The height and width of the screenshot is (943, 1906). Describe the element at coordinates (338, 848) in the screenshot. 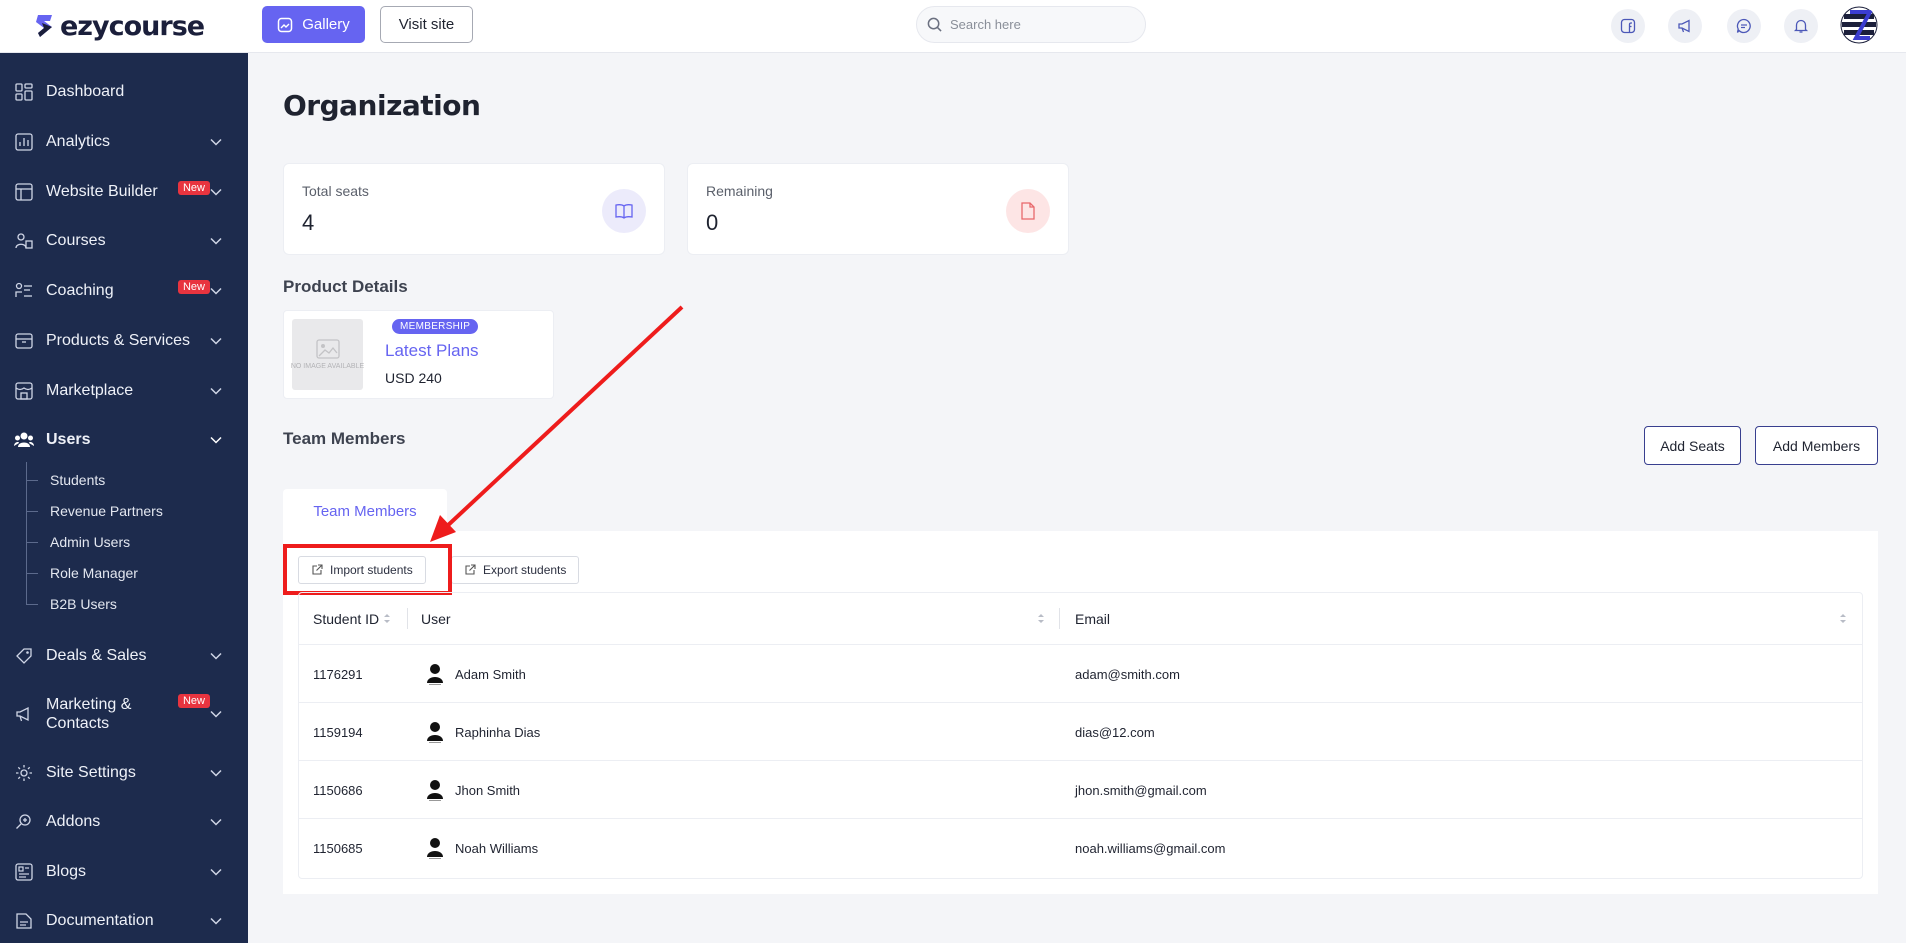

I see `student-id-cell: 1150685` at that location.